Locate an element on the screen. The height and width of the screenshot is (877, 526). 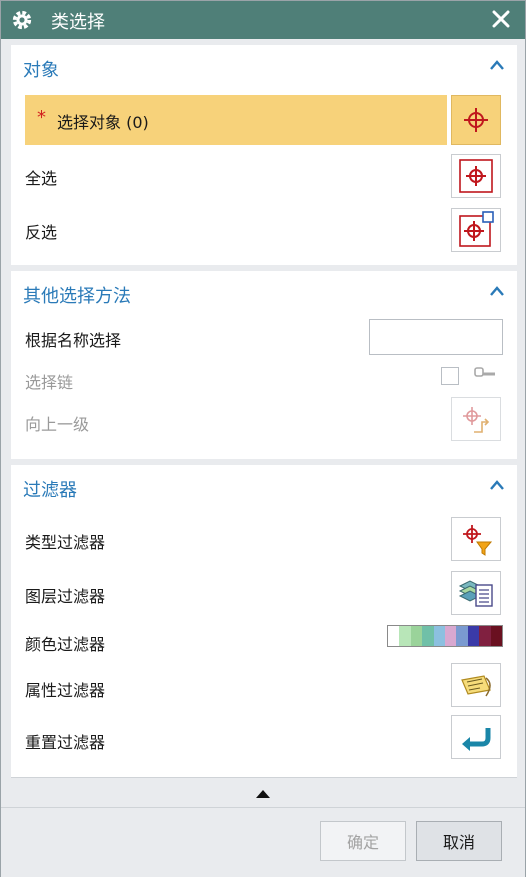
triangle-up-icon is located at coordinates (263, 794).